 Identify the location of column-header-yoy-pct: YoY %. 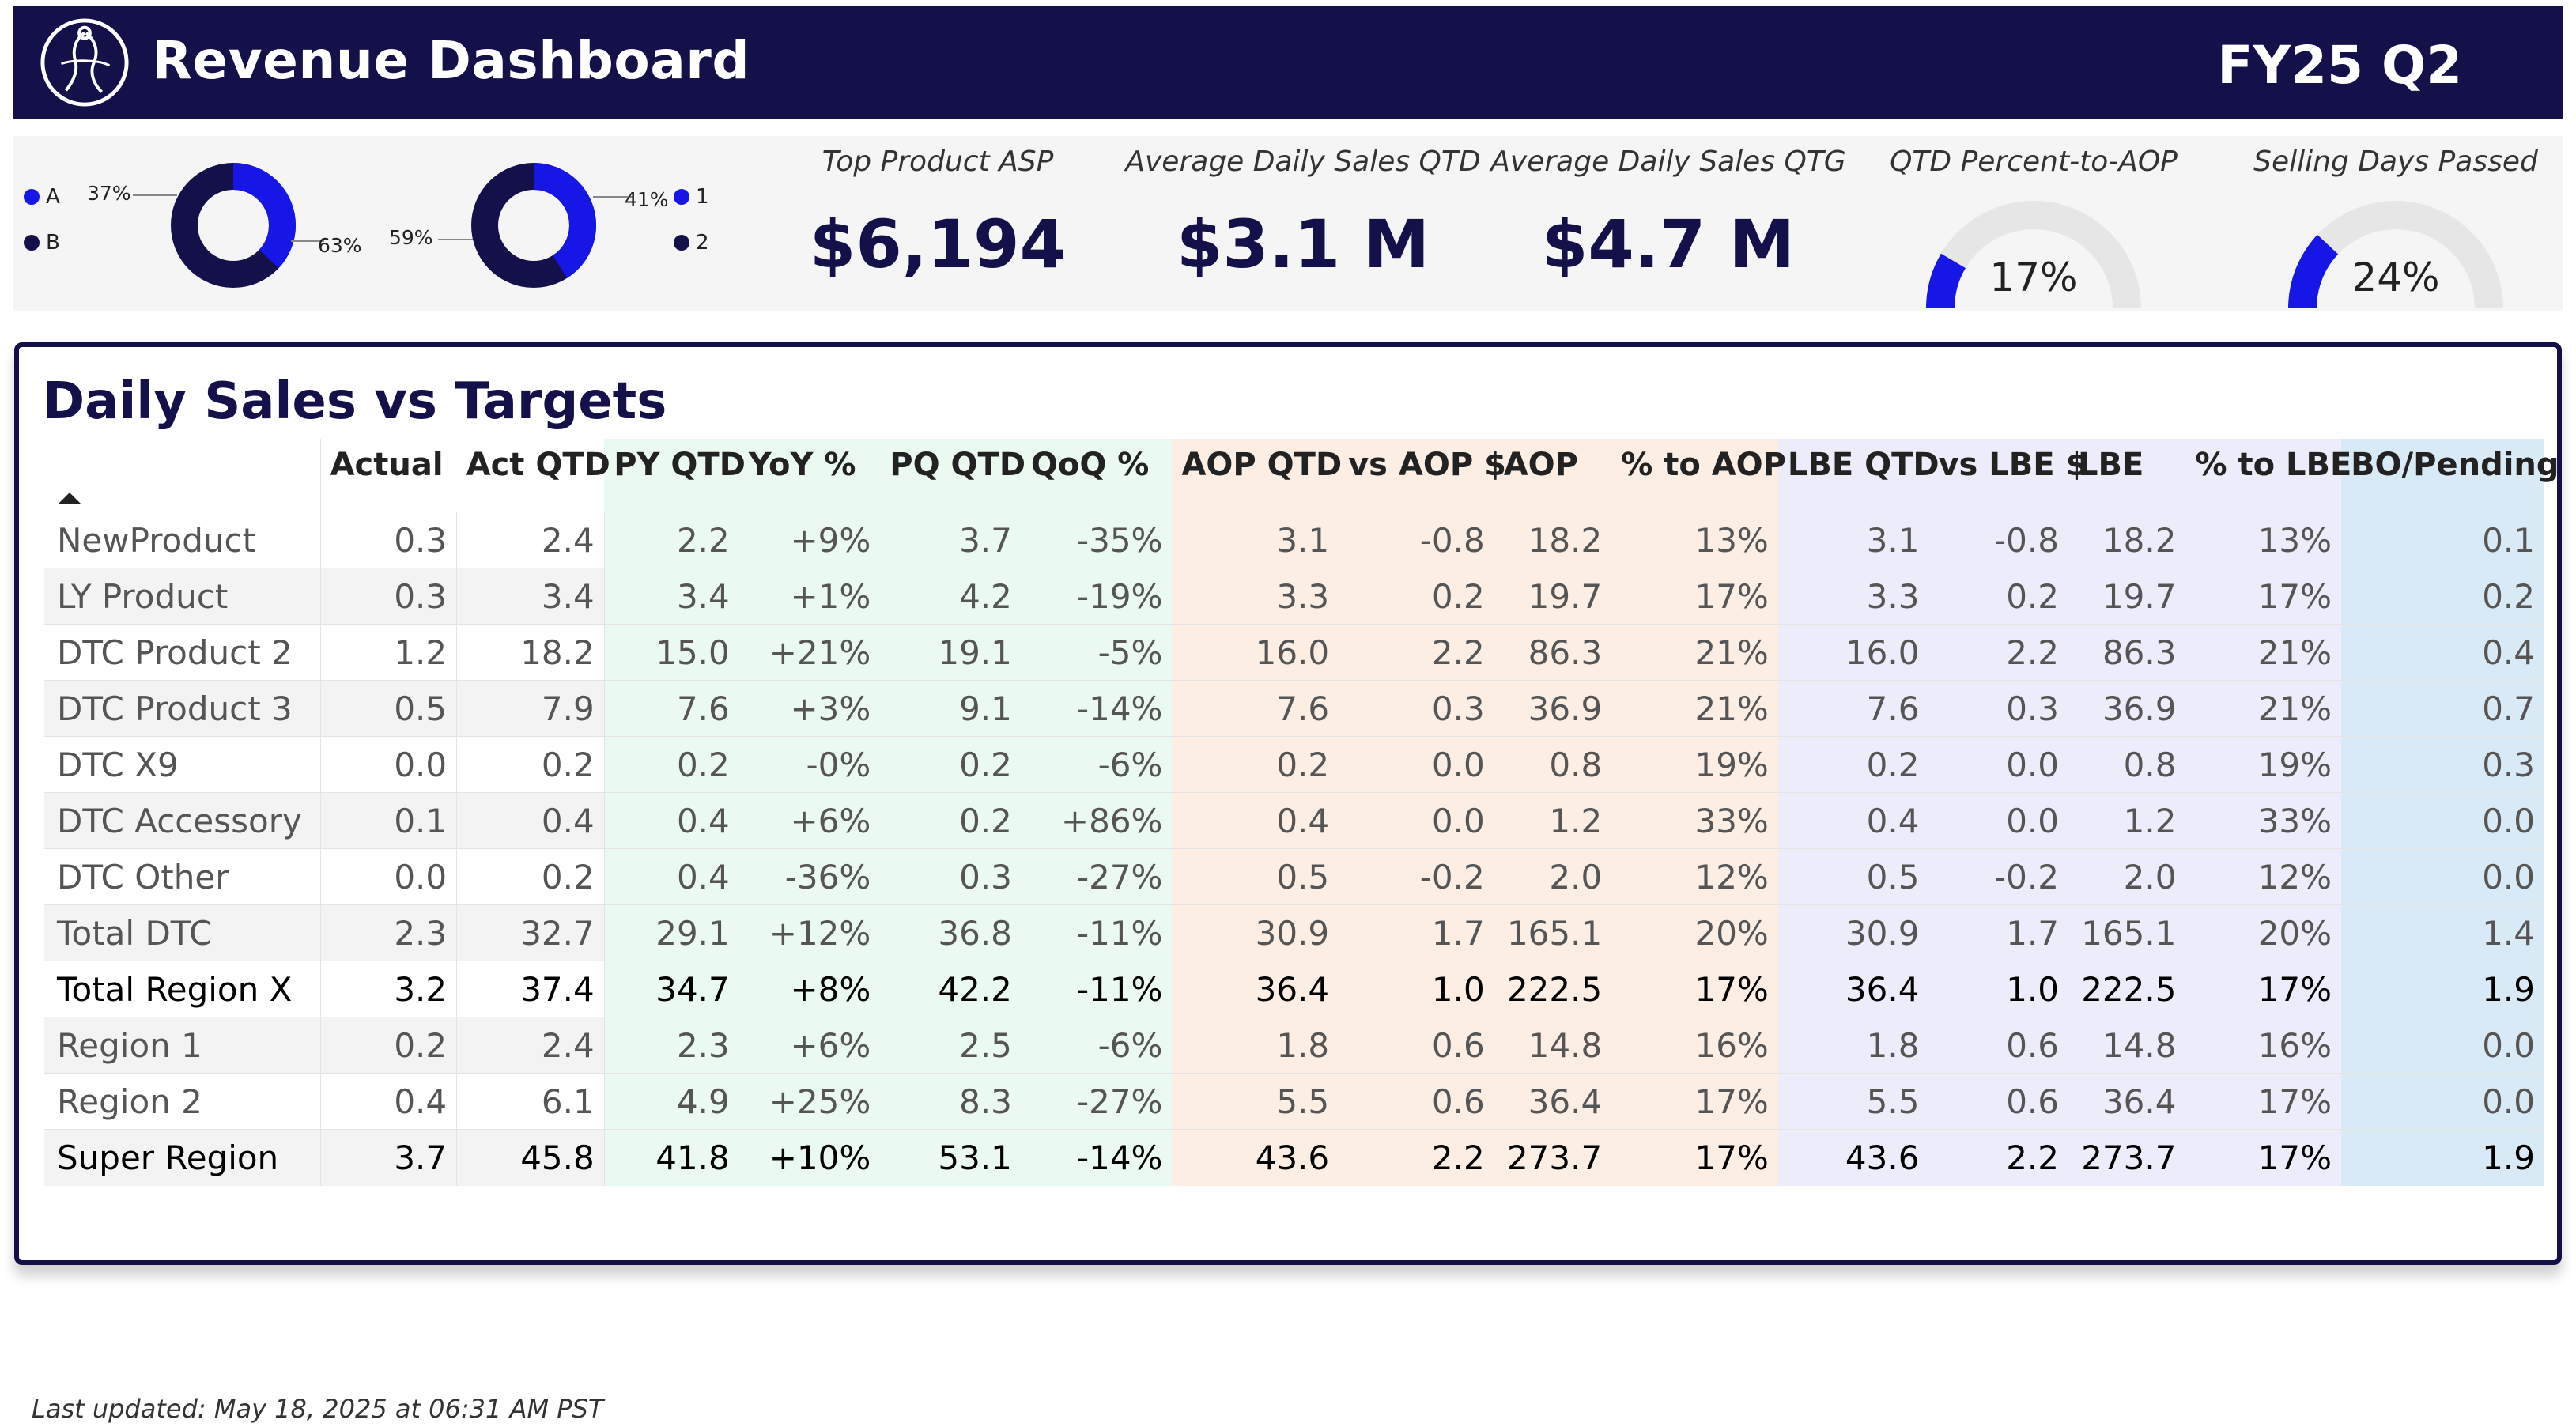
(809, 475).